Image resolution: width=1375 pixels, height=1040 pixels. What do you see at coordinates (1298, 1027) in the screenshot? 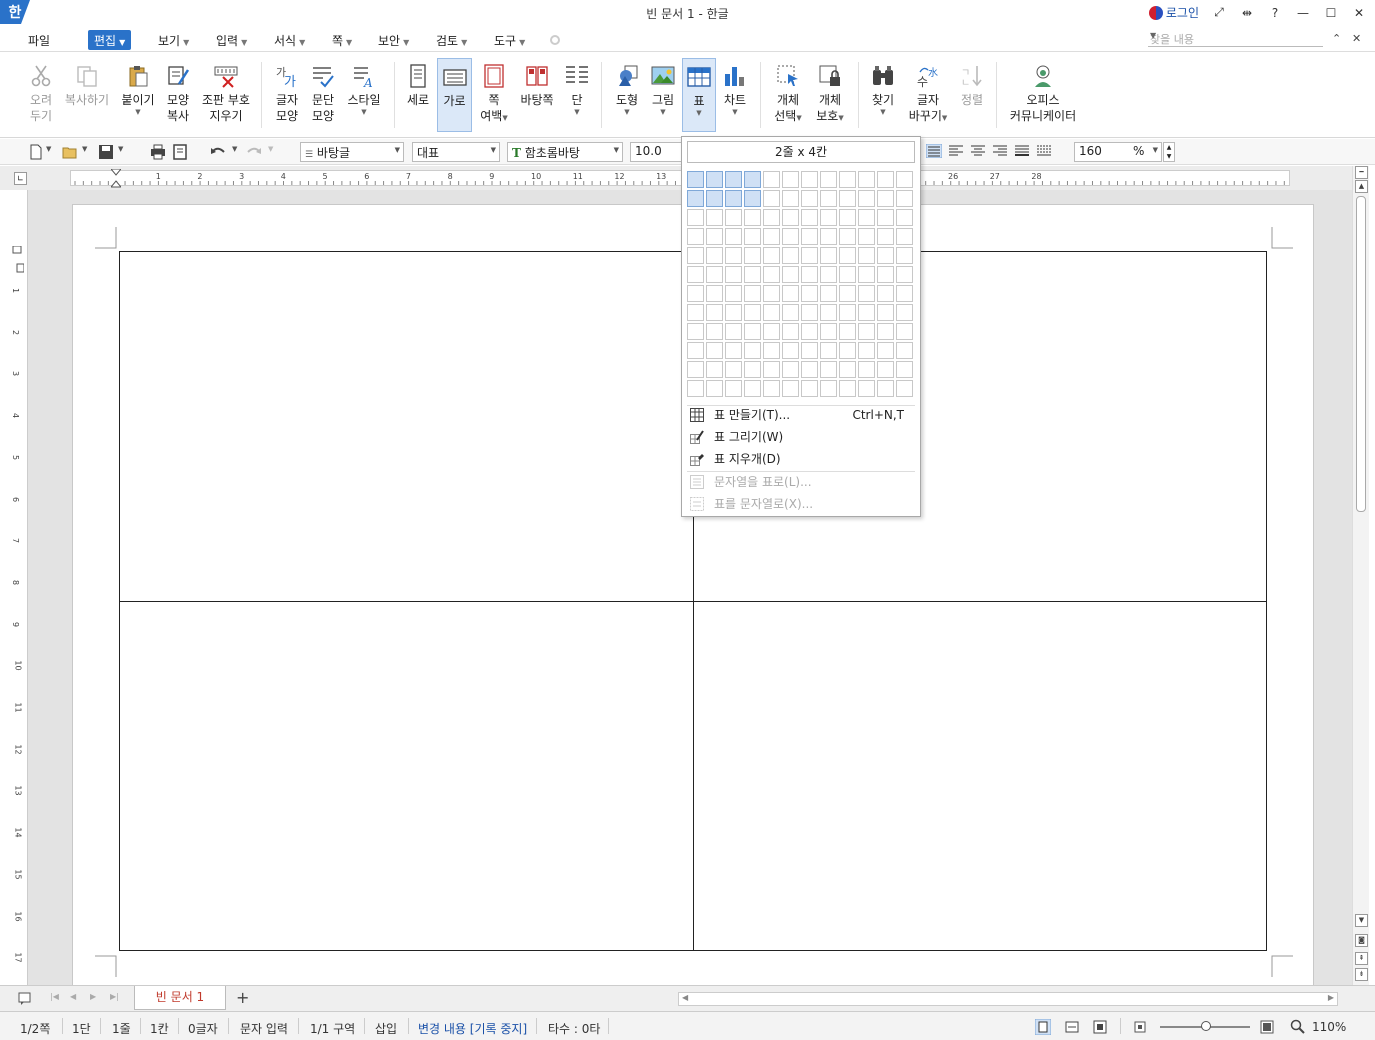
I see `magnifier-icon` at bounding box center [1298, 1027].